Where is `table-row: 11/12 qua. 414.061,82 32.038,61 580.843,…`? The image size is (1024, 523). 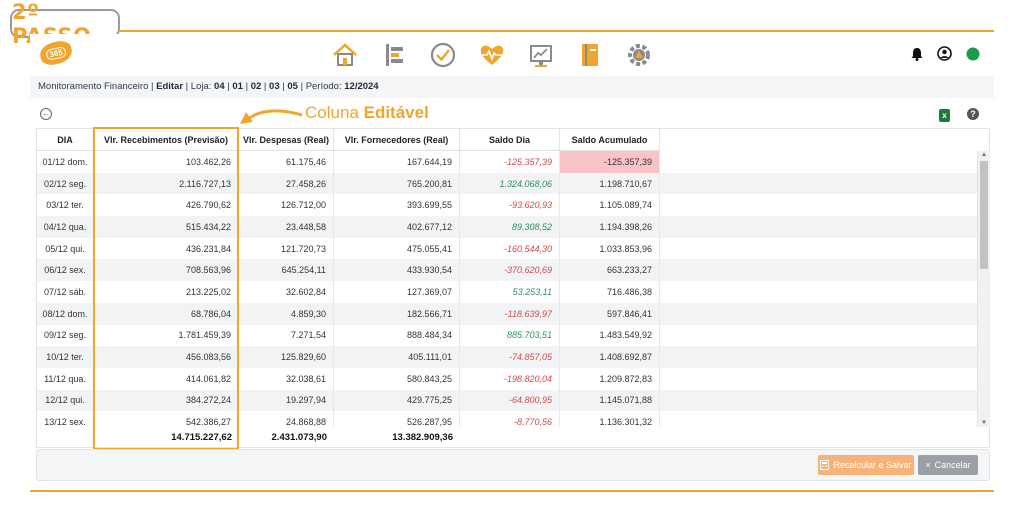
table-row: 11/12 qua. 414.061,82 32.038,61 580.843,… is located at coordinates (507, 378).